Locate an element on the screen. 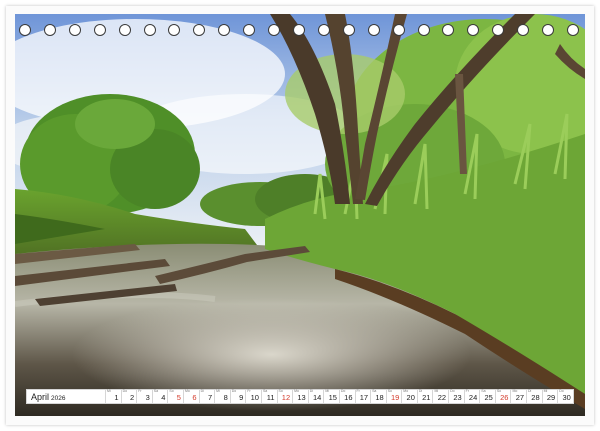 The height and width of the screenshot is (431, 600). day-number: 16 is located at coordinates (348, 397).